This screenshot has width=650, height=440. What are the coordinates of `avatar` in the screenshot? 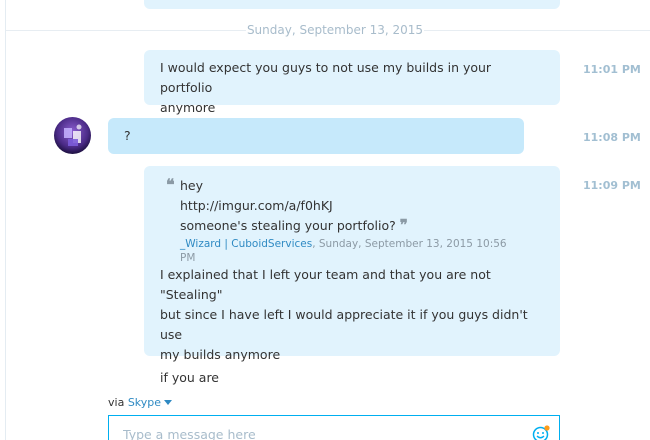 It's located at (72, 135).